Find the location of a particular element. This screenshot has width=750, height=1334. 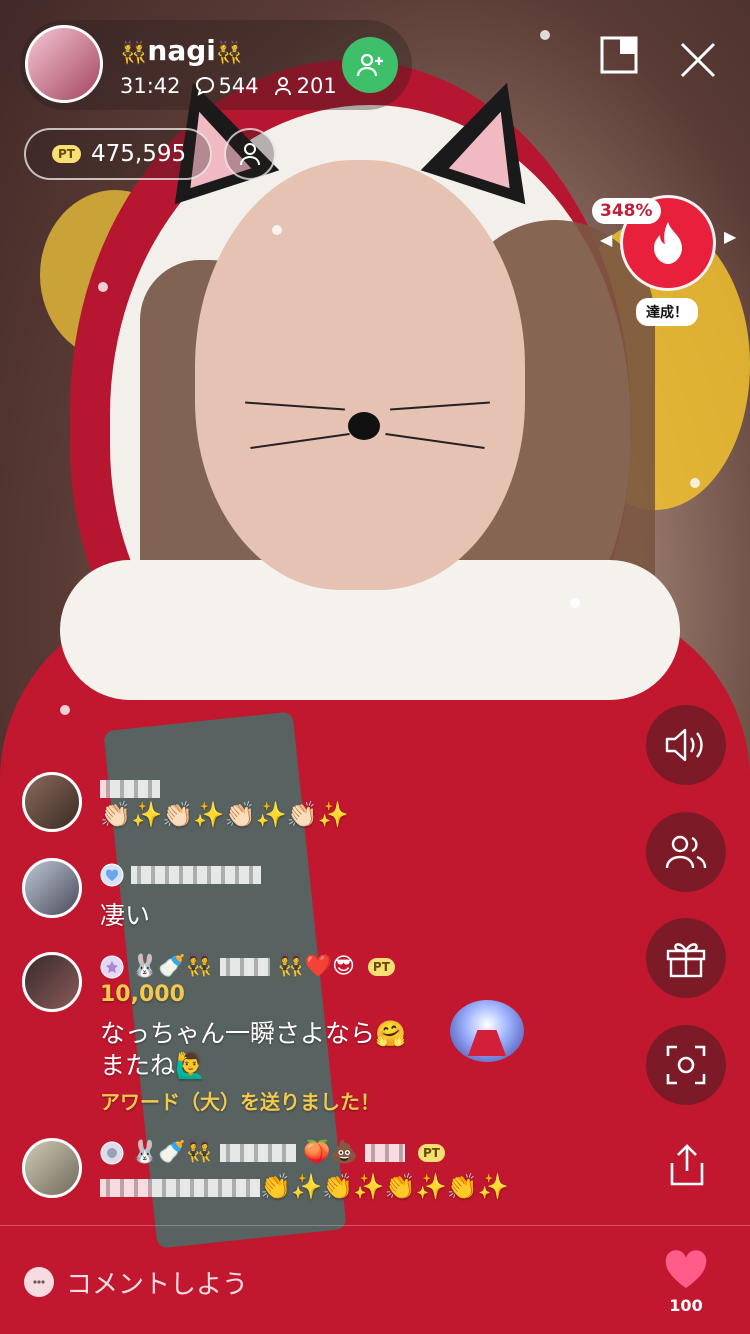

points-pill: PT 475,595 is located at coordinates (118, 154).